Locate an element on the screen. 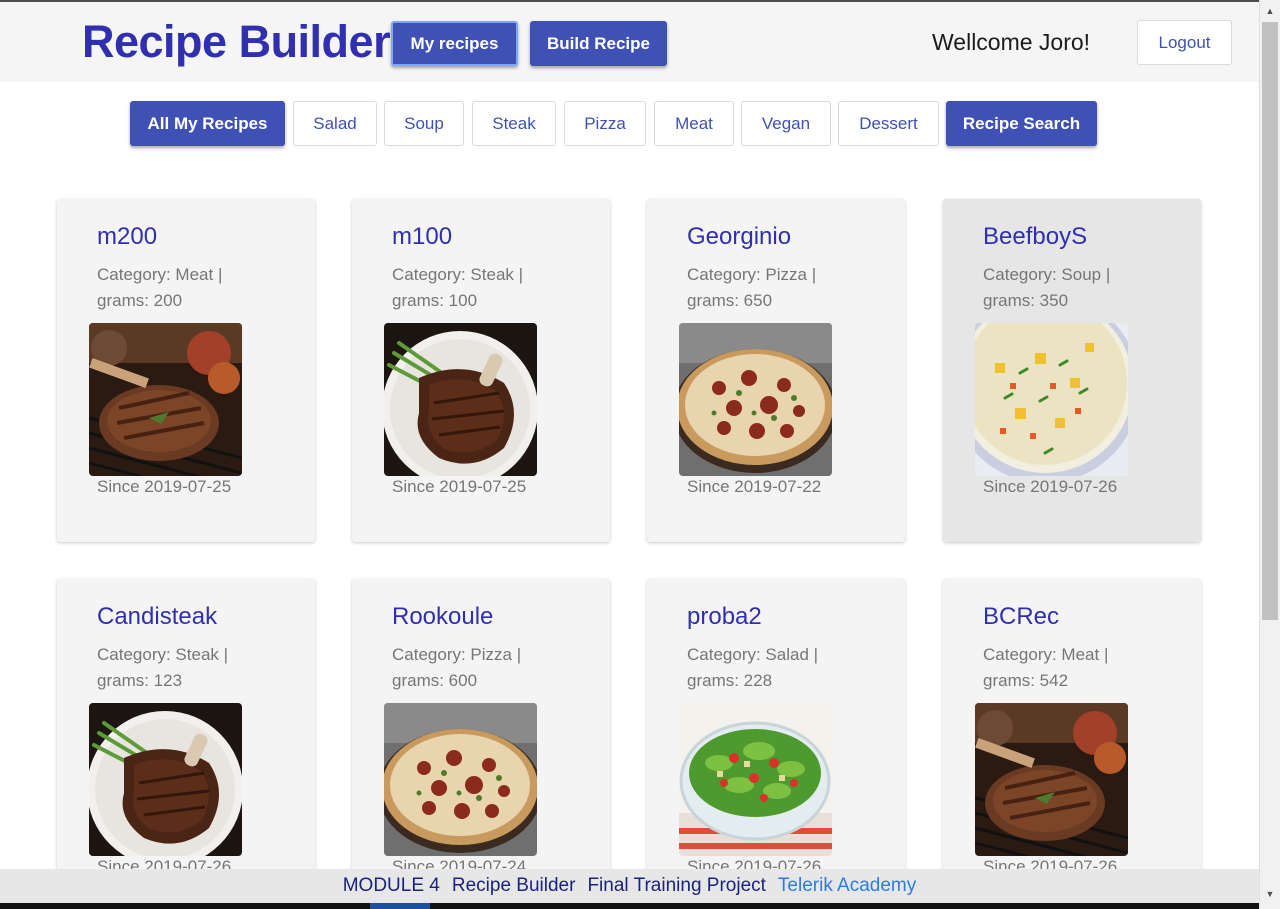 Image resolution: width=1280 pixels, height=909 pixels. recipe-card: Candisteak Category: Steak | grams: 123 is located at coordinates (186, 744).